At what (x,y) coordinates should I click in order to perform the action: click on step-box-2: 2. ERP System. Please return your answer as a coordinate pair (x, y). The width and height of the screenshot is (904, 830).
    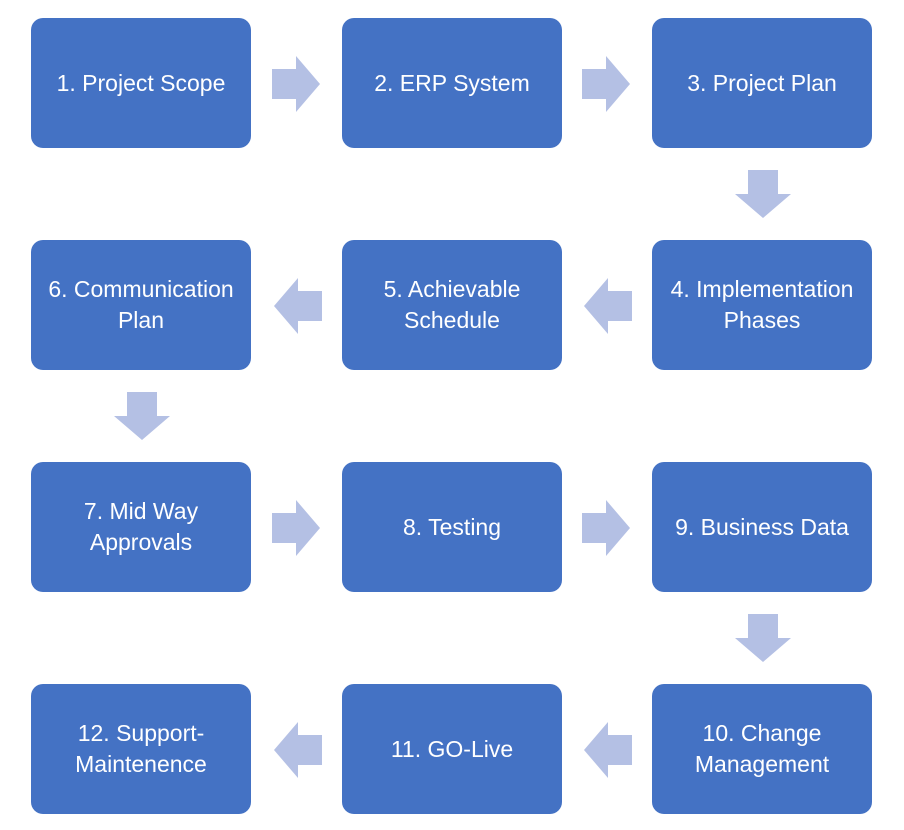
    Looking at the image, I should click on (452, 83).